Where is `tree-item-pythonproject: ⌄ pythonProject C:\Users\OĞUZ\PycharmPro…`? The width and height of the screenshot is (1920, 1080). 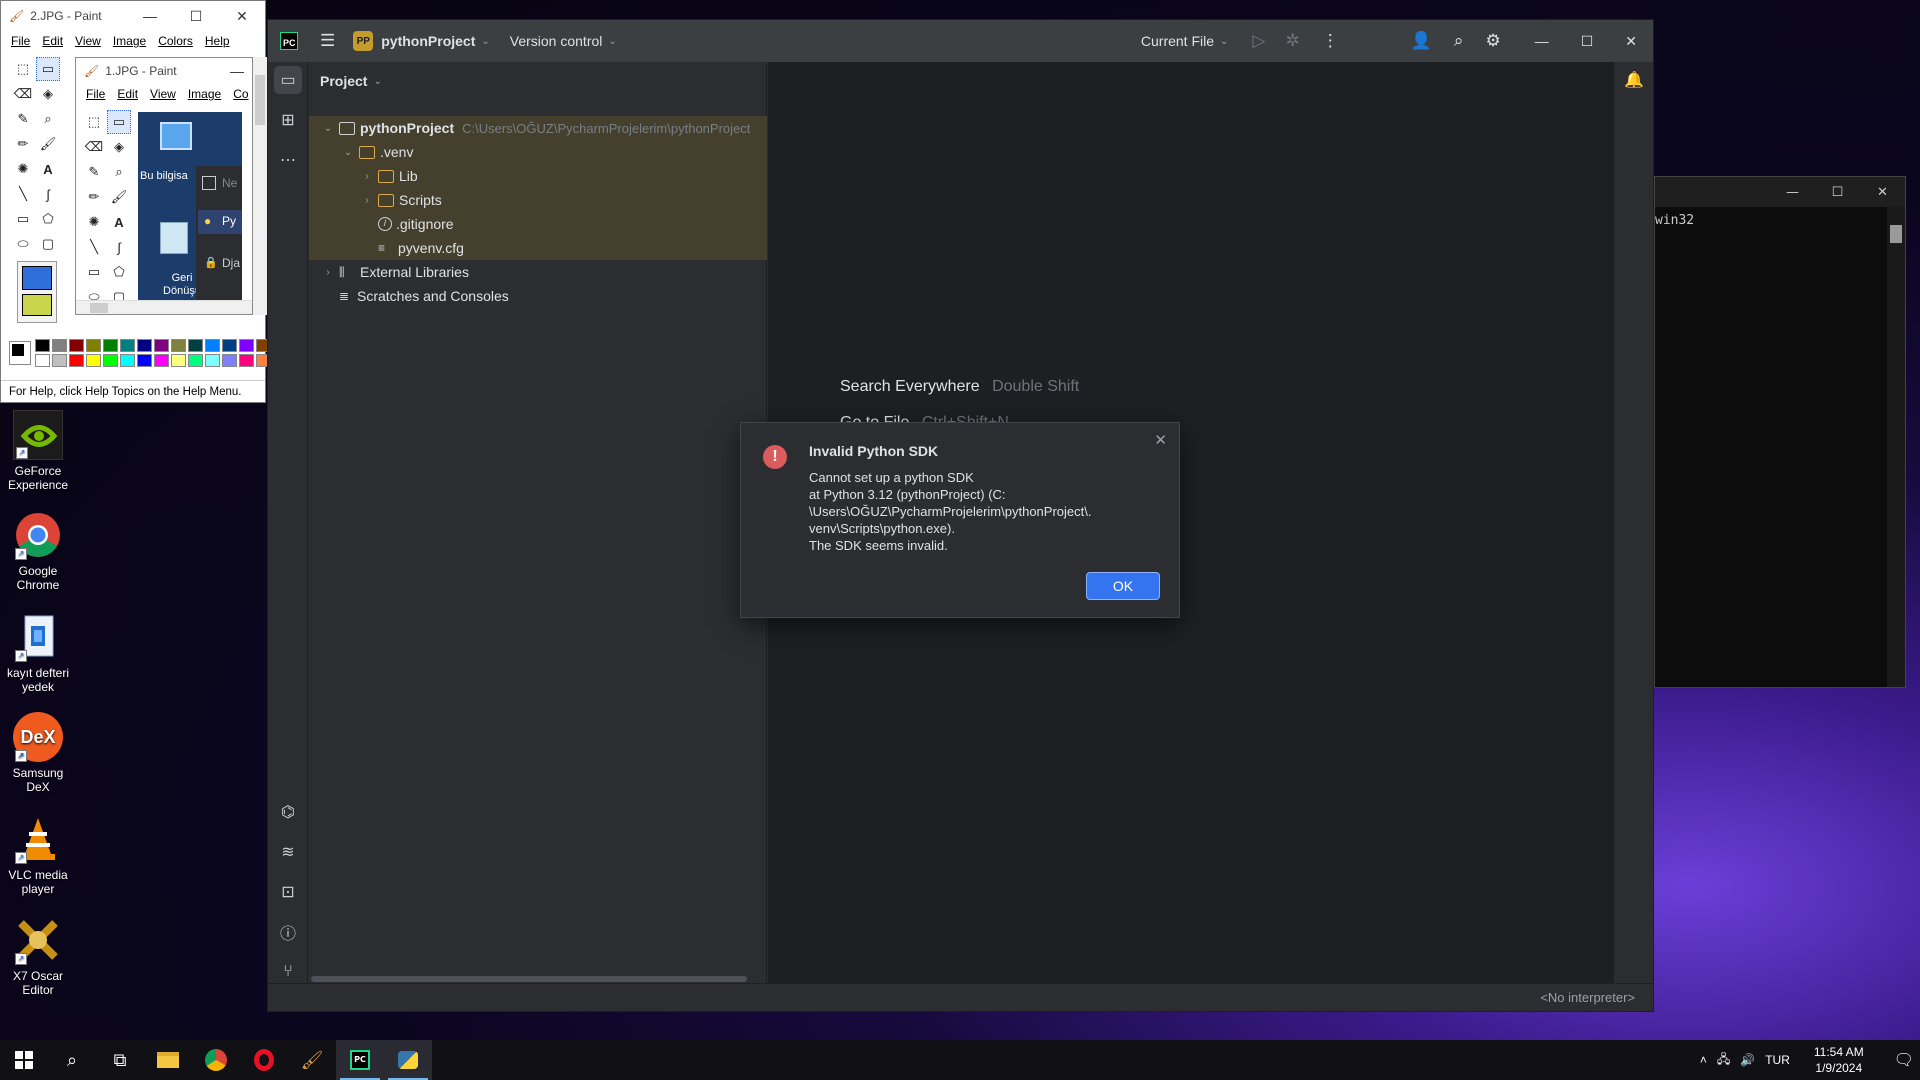 tree-item-pythonproject: ⌄ pythonProject C:\Users\OĞUZ\PycharmPro… is located at coordinates (536, 128).